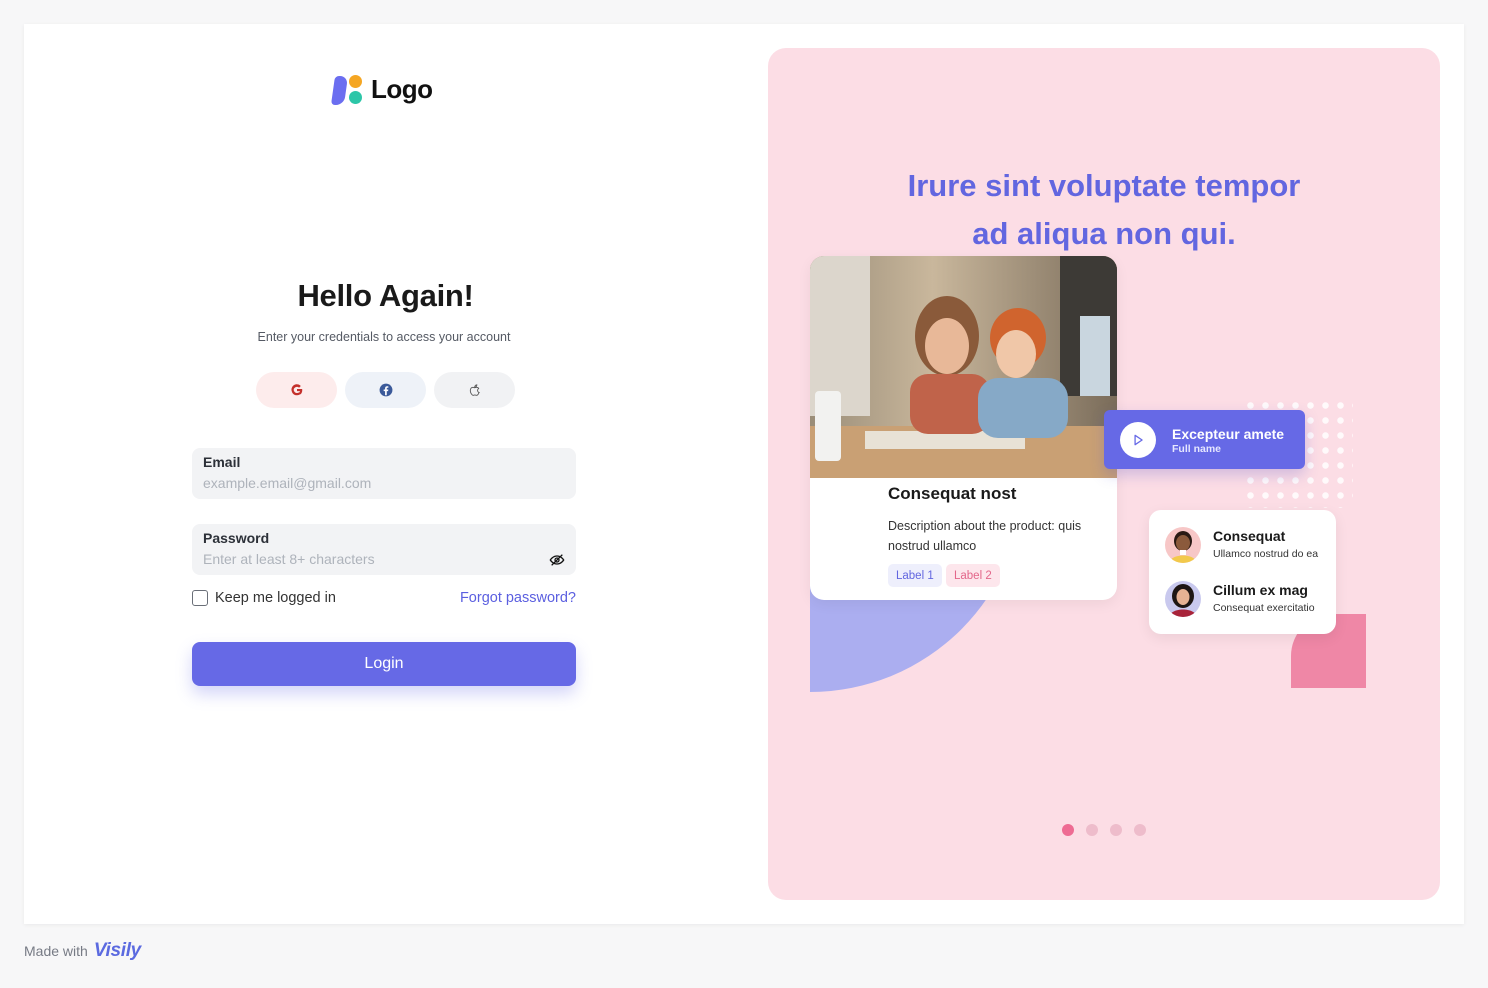 Image resolution: width=1488 pixels, height=988 pixels. What do you see at coordinates (385, 295) in the screenshot?
I see `page-title: Hello Again!` at bounding box center [385, 295].